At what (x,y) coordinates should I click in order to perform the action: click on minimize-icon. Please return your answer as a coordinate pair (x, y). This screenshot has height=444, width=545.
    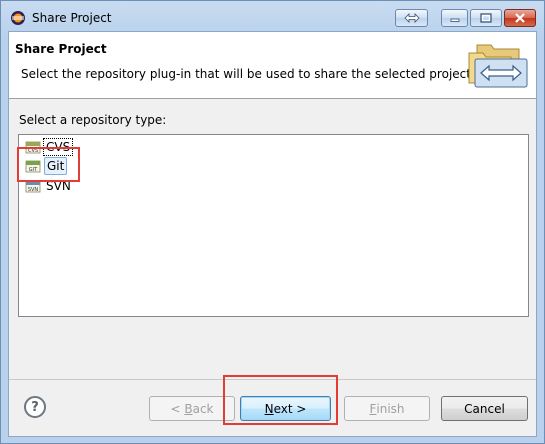
    Looking at the image, I should click on (454, 20).